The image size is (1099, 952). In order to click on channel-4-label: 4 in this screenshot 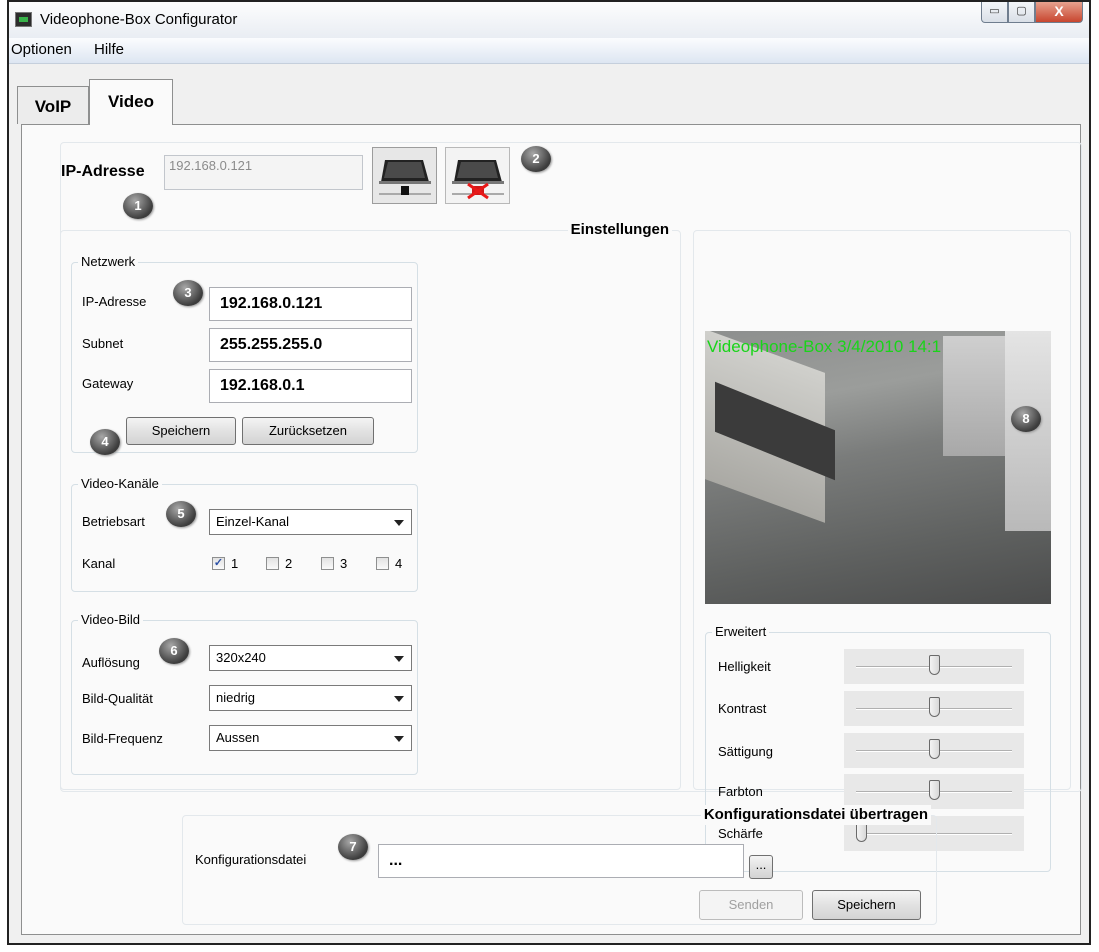, I will do `click(399, 563)`.